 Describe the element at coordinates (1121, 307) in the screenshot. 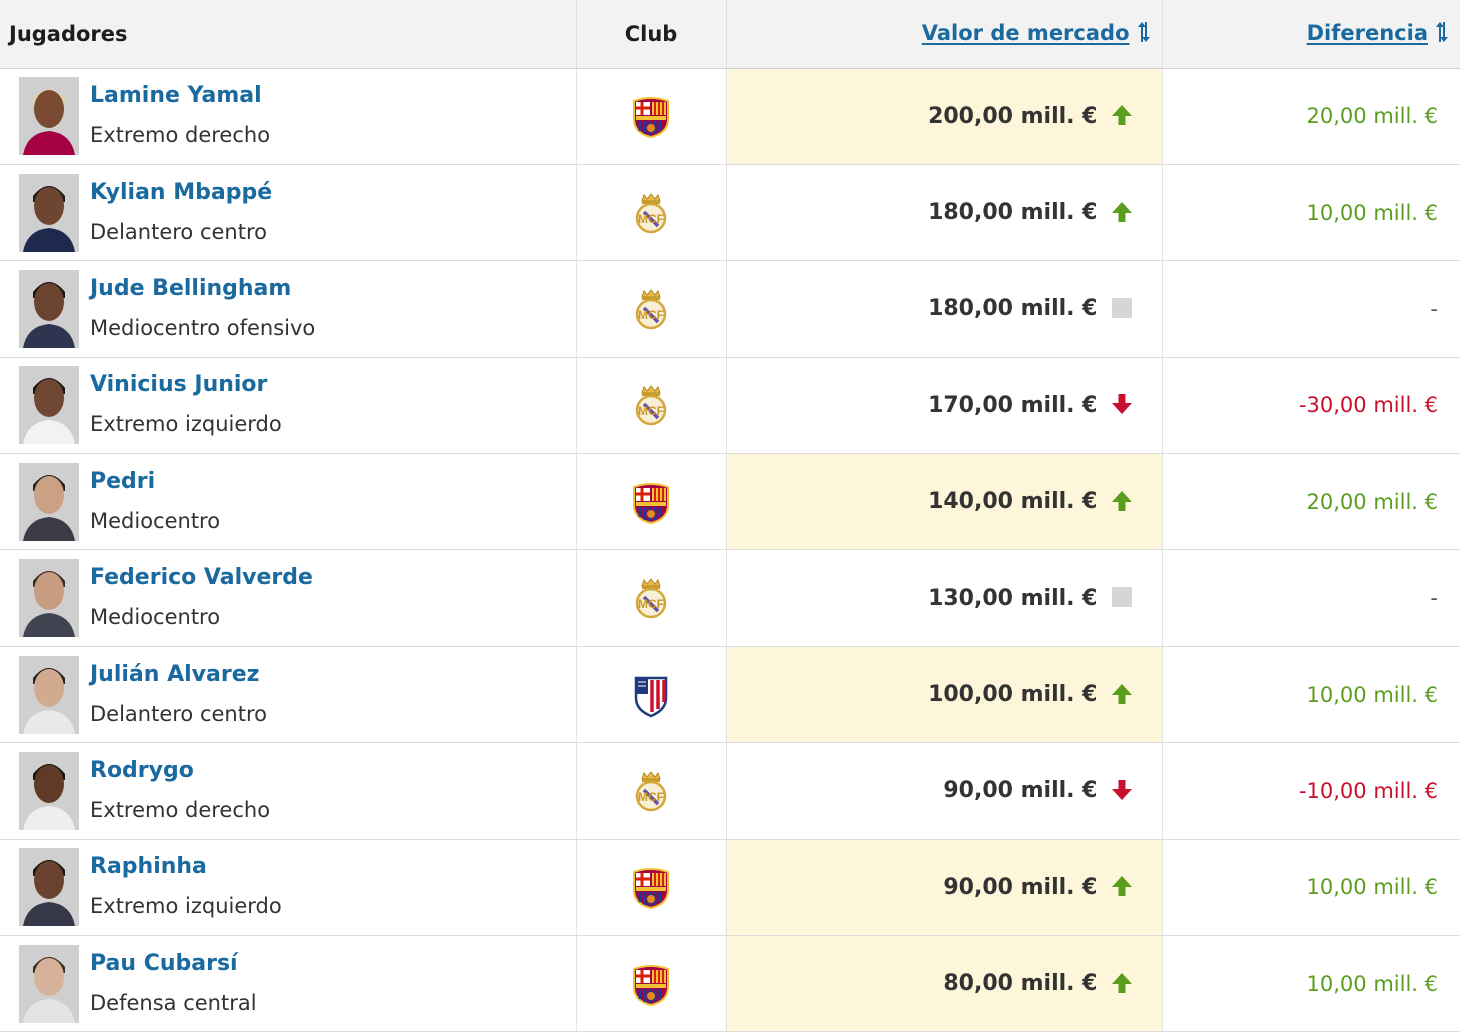

I see `no-change-icon` at that location.